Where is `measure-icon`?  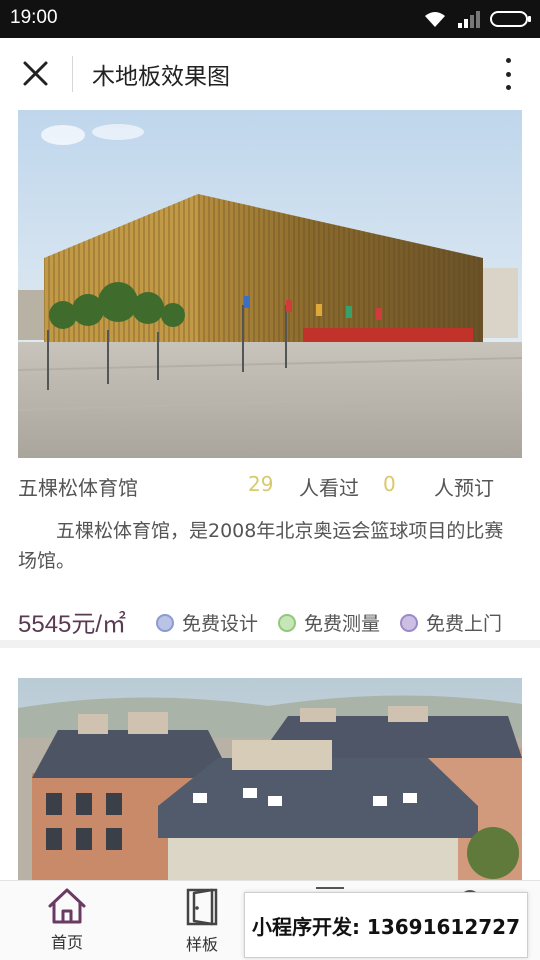 measure-icon is located at coordinates (287, 622).